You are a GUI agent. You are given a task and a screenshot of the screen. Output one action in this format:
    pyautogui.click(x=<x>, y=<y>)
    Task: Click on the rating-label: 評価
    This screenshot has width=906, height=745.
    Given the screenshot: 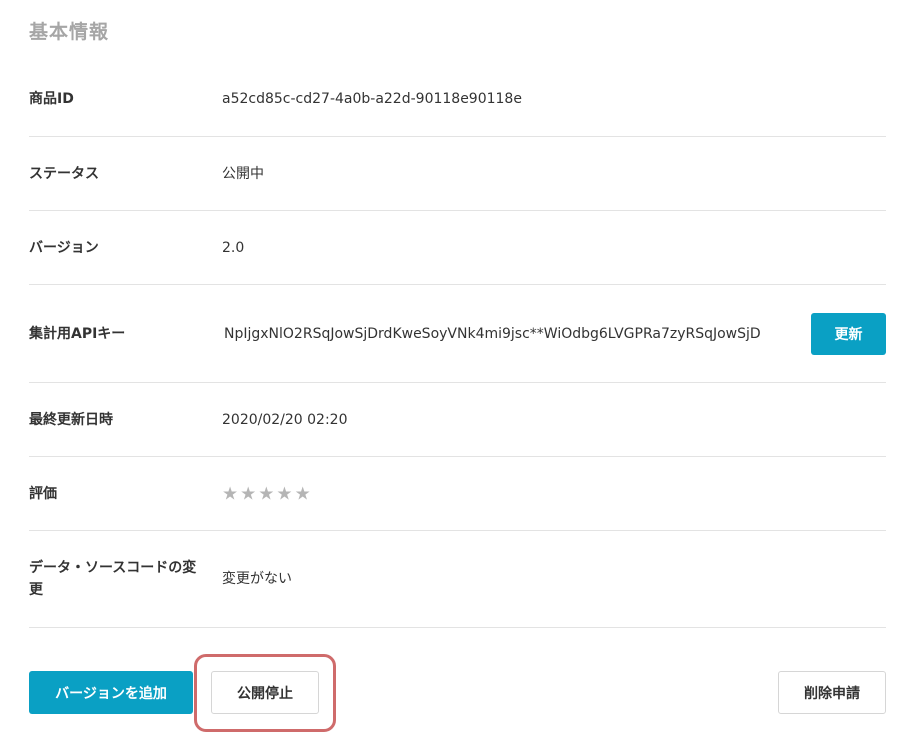 What is the action you would take?
    pyautogui.click(x=43, y=493)
    